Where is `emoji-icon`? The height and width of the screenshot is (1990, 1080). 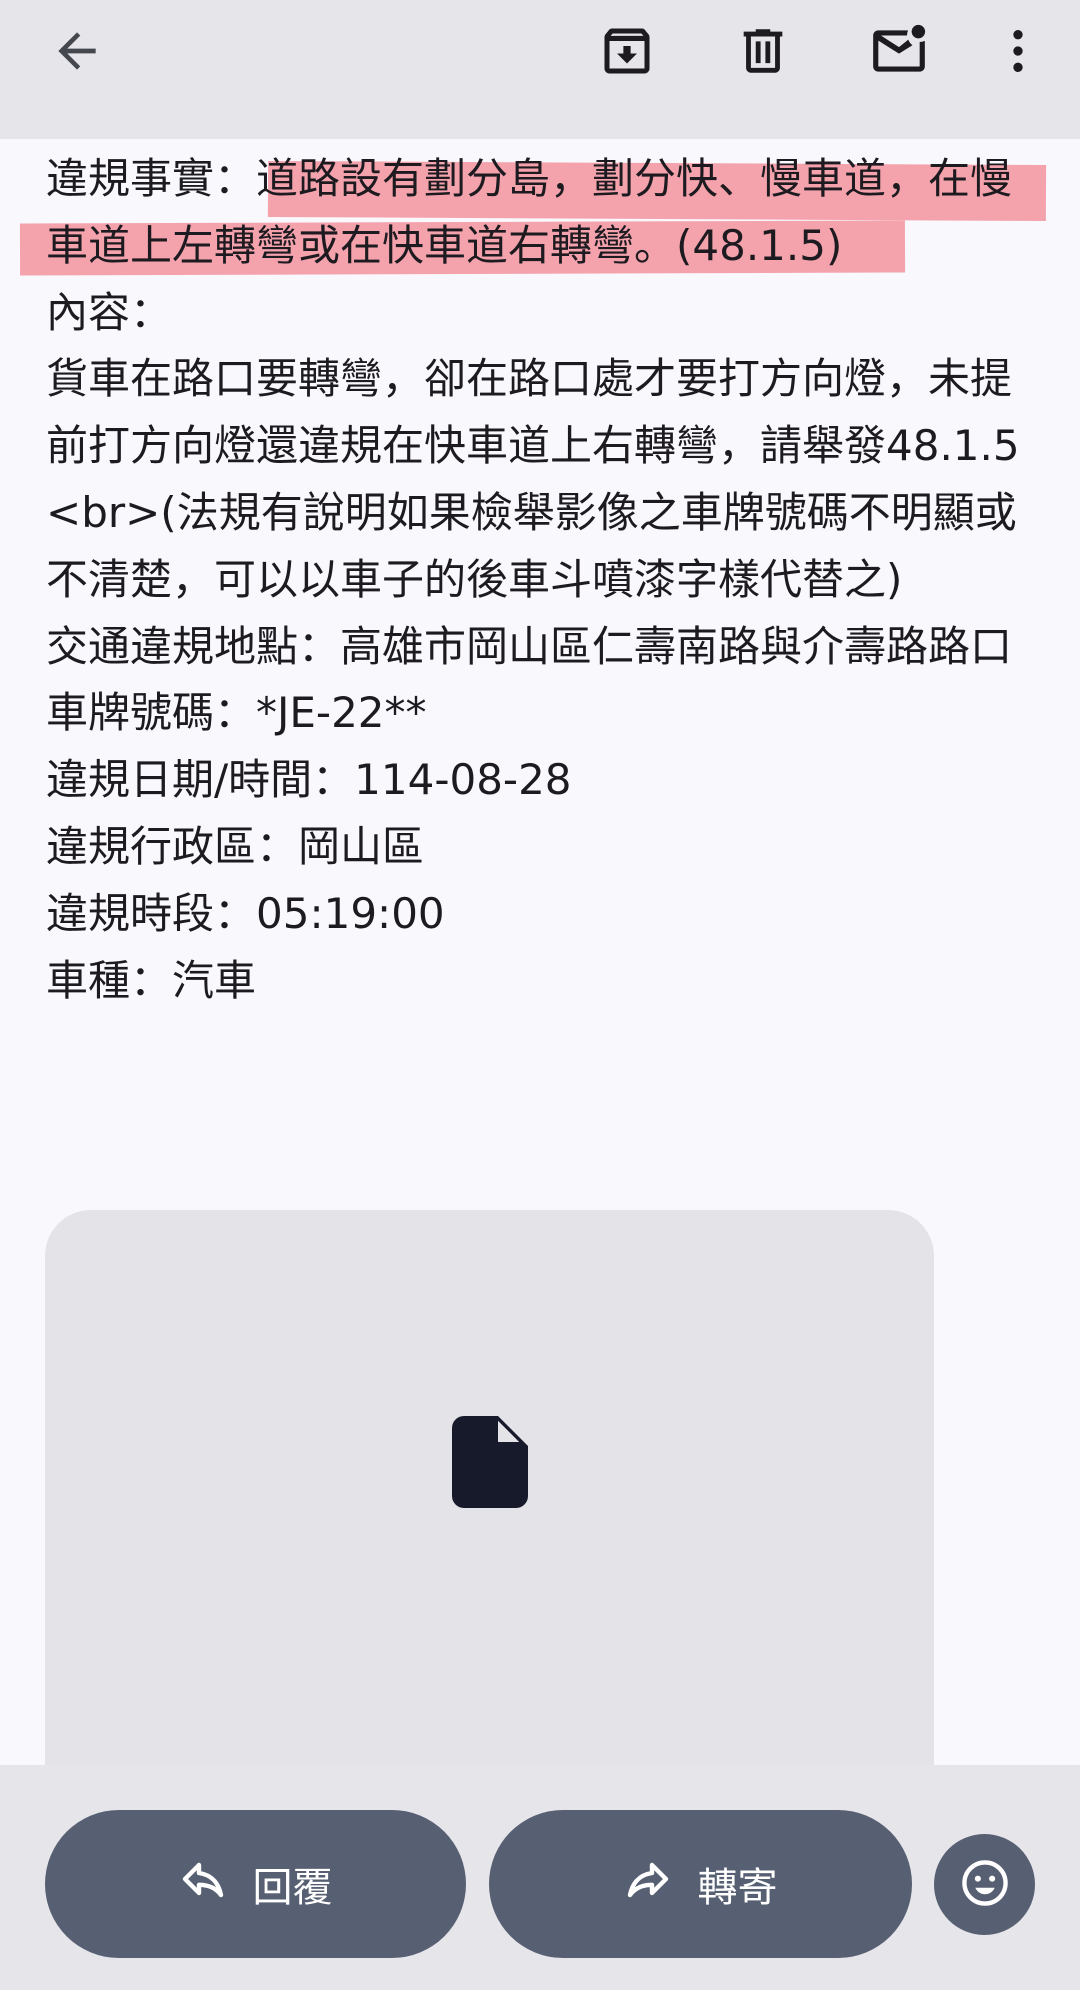 emoji-icon is located at coordinates (985, 1885).